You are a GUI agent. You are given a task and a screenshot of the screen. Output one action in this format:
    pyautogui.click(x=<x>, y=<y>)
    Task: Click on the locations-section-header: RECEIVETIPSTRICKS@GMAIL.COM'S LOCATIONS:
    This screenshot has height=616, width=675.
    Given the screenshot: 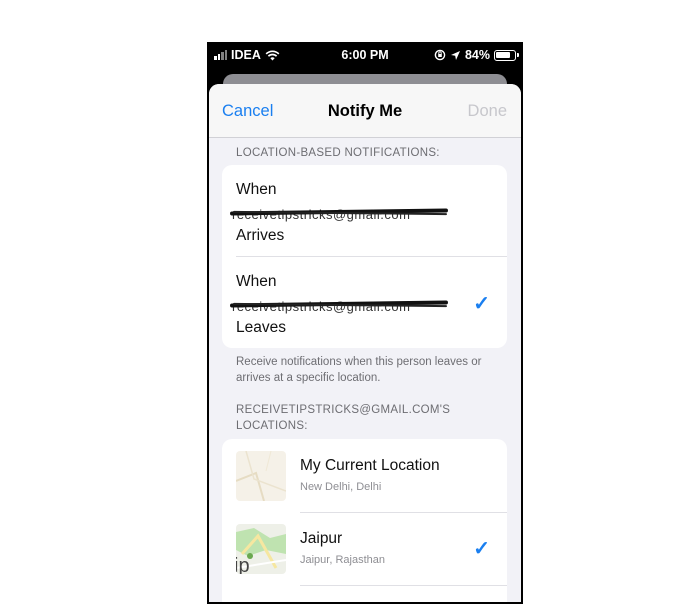 What is the action you would take?
    pyautogui.click(x=343, y=418)
    